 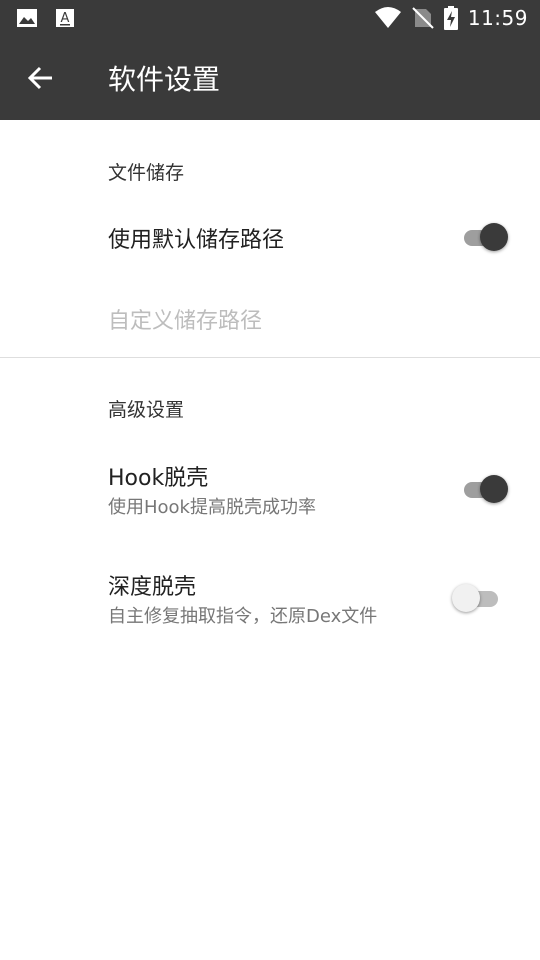 I want to click on pref-deep-unpack-summary: 自主修复抽取指令，还原Dex文件, so click(x=243, y=616).